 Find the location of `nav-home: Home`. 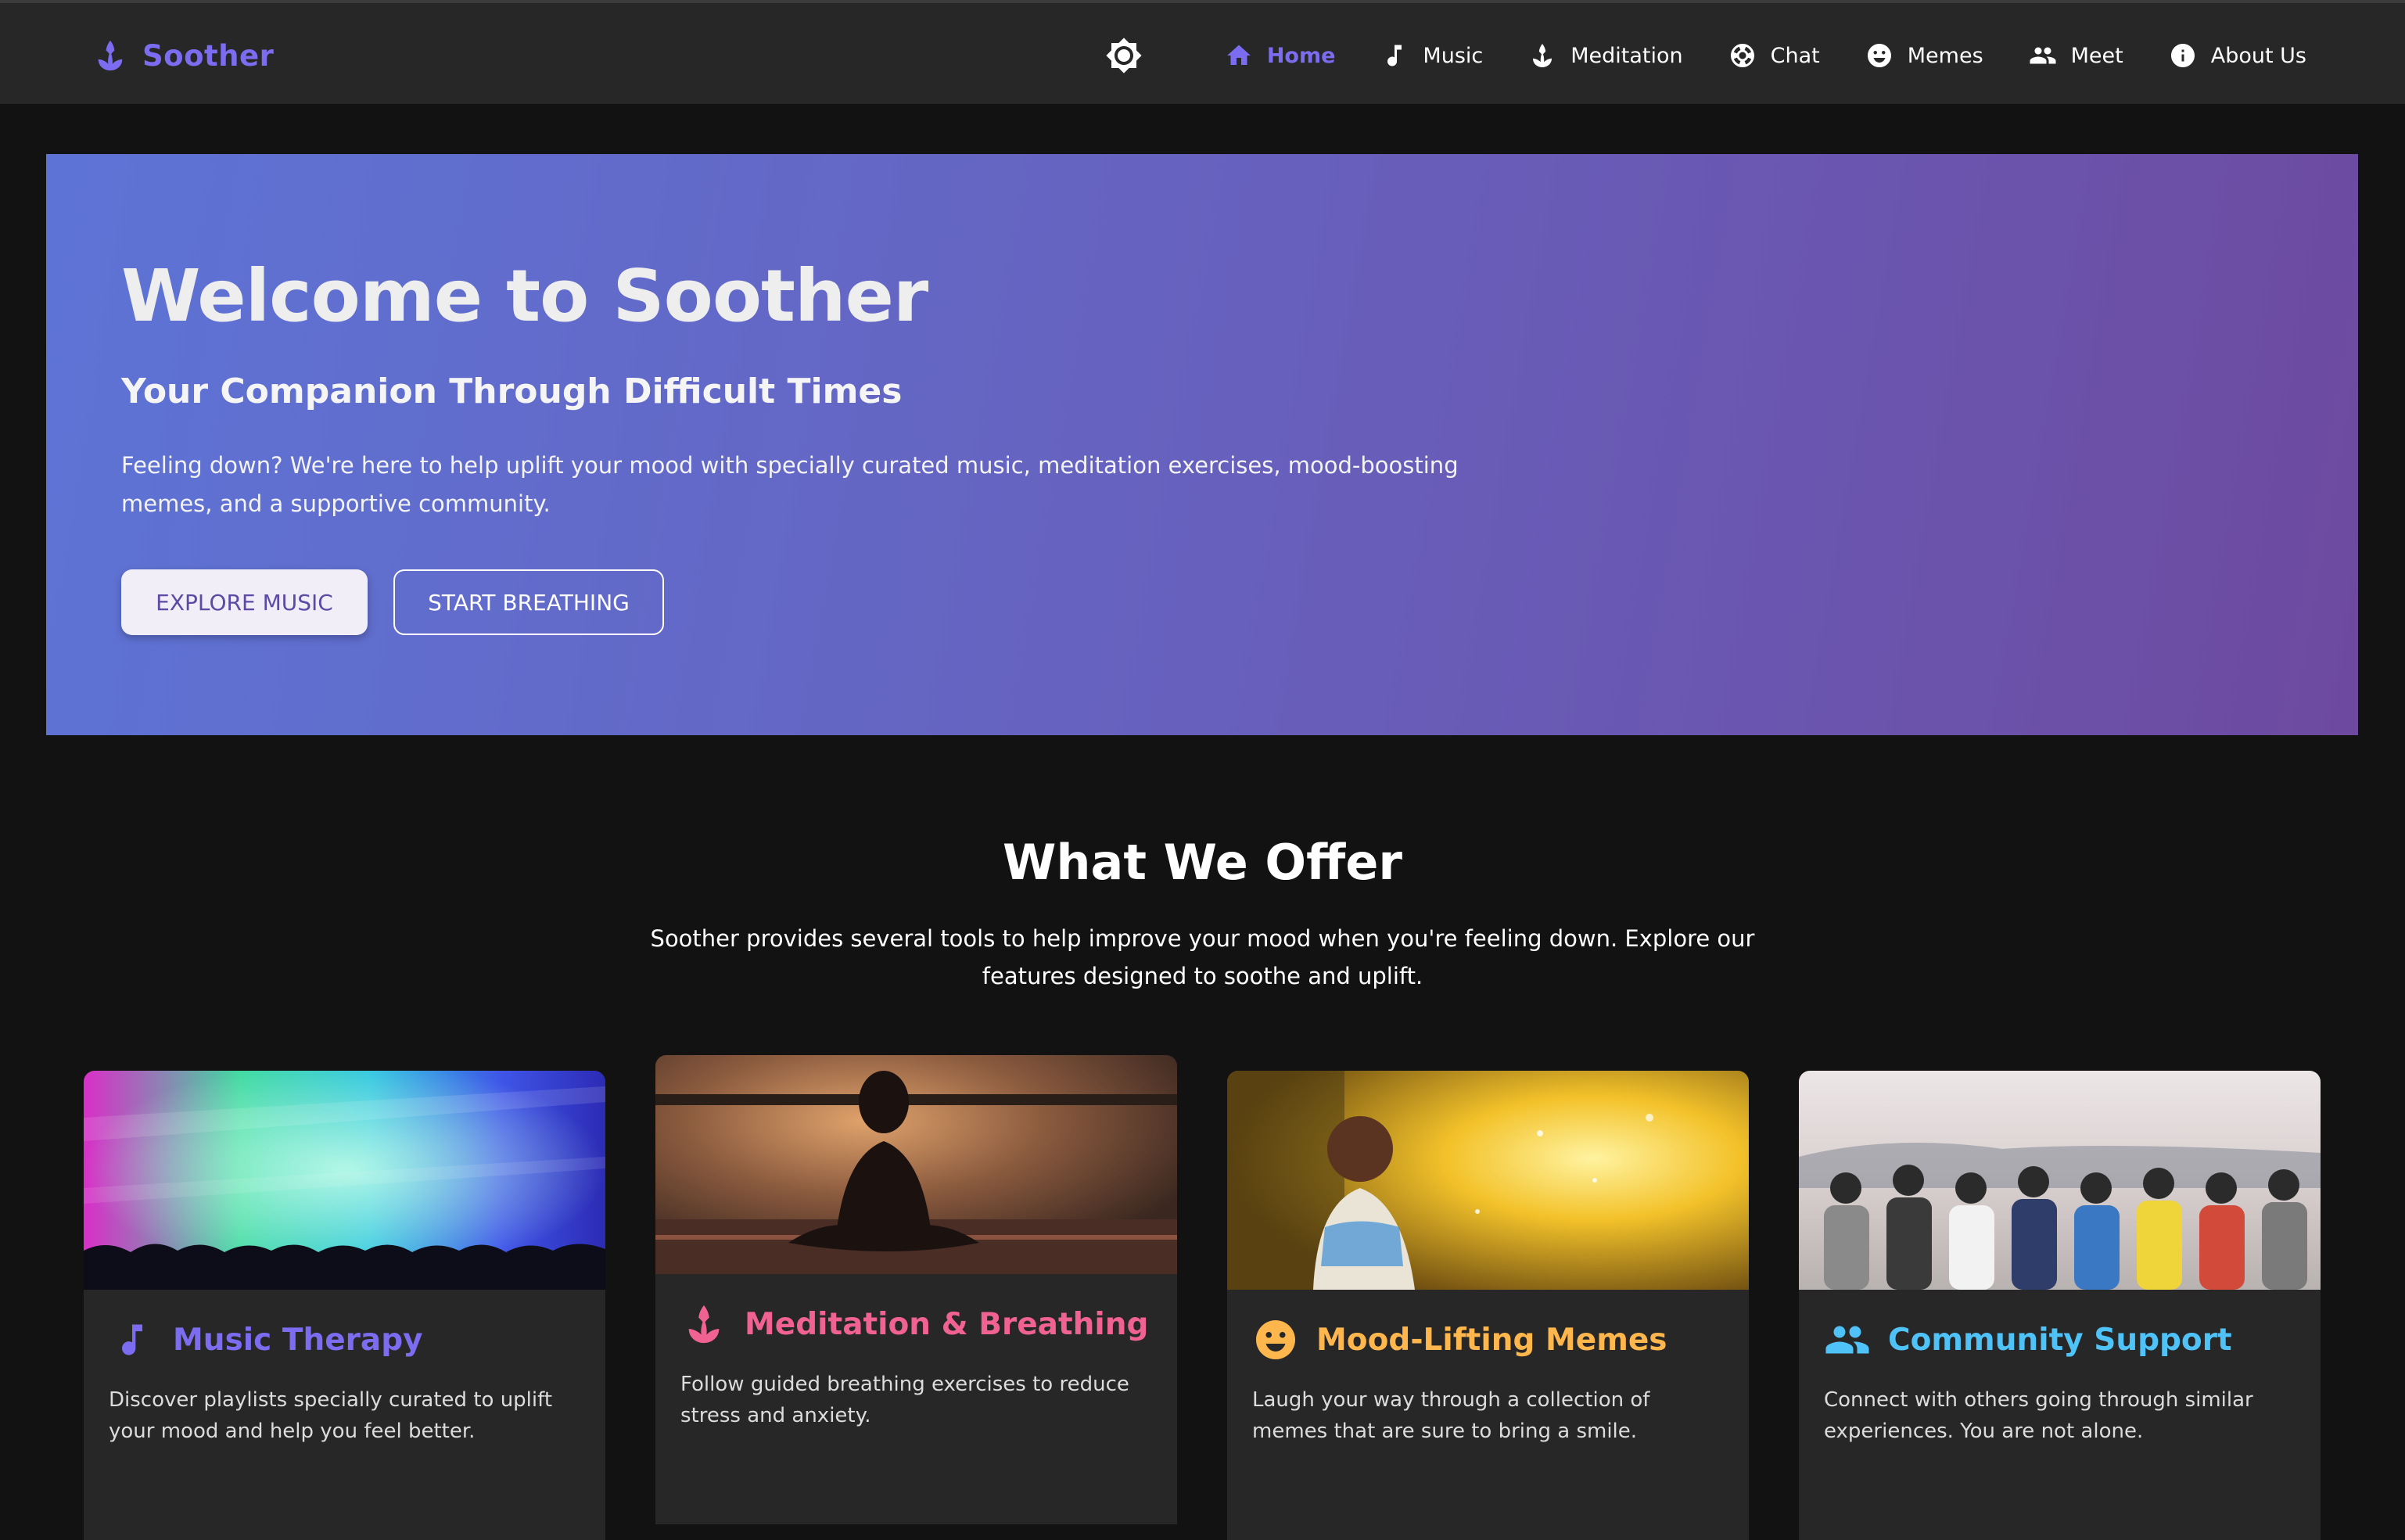

nav-home: Home is located at coordinates (1280, 55).